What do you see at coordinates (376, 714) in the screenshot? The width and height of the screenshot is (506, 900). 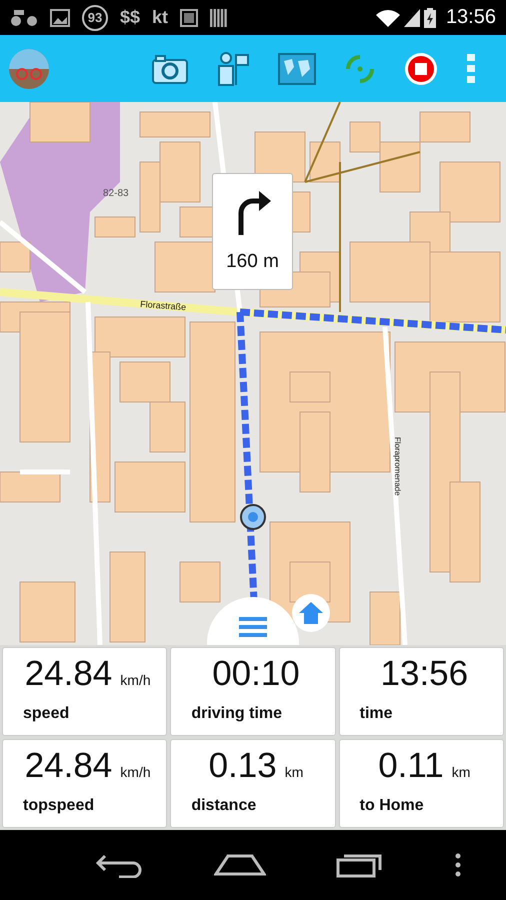 I see `stat-label: time` at bounding box center [376, 714].